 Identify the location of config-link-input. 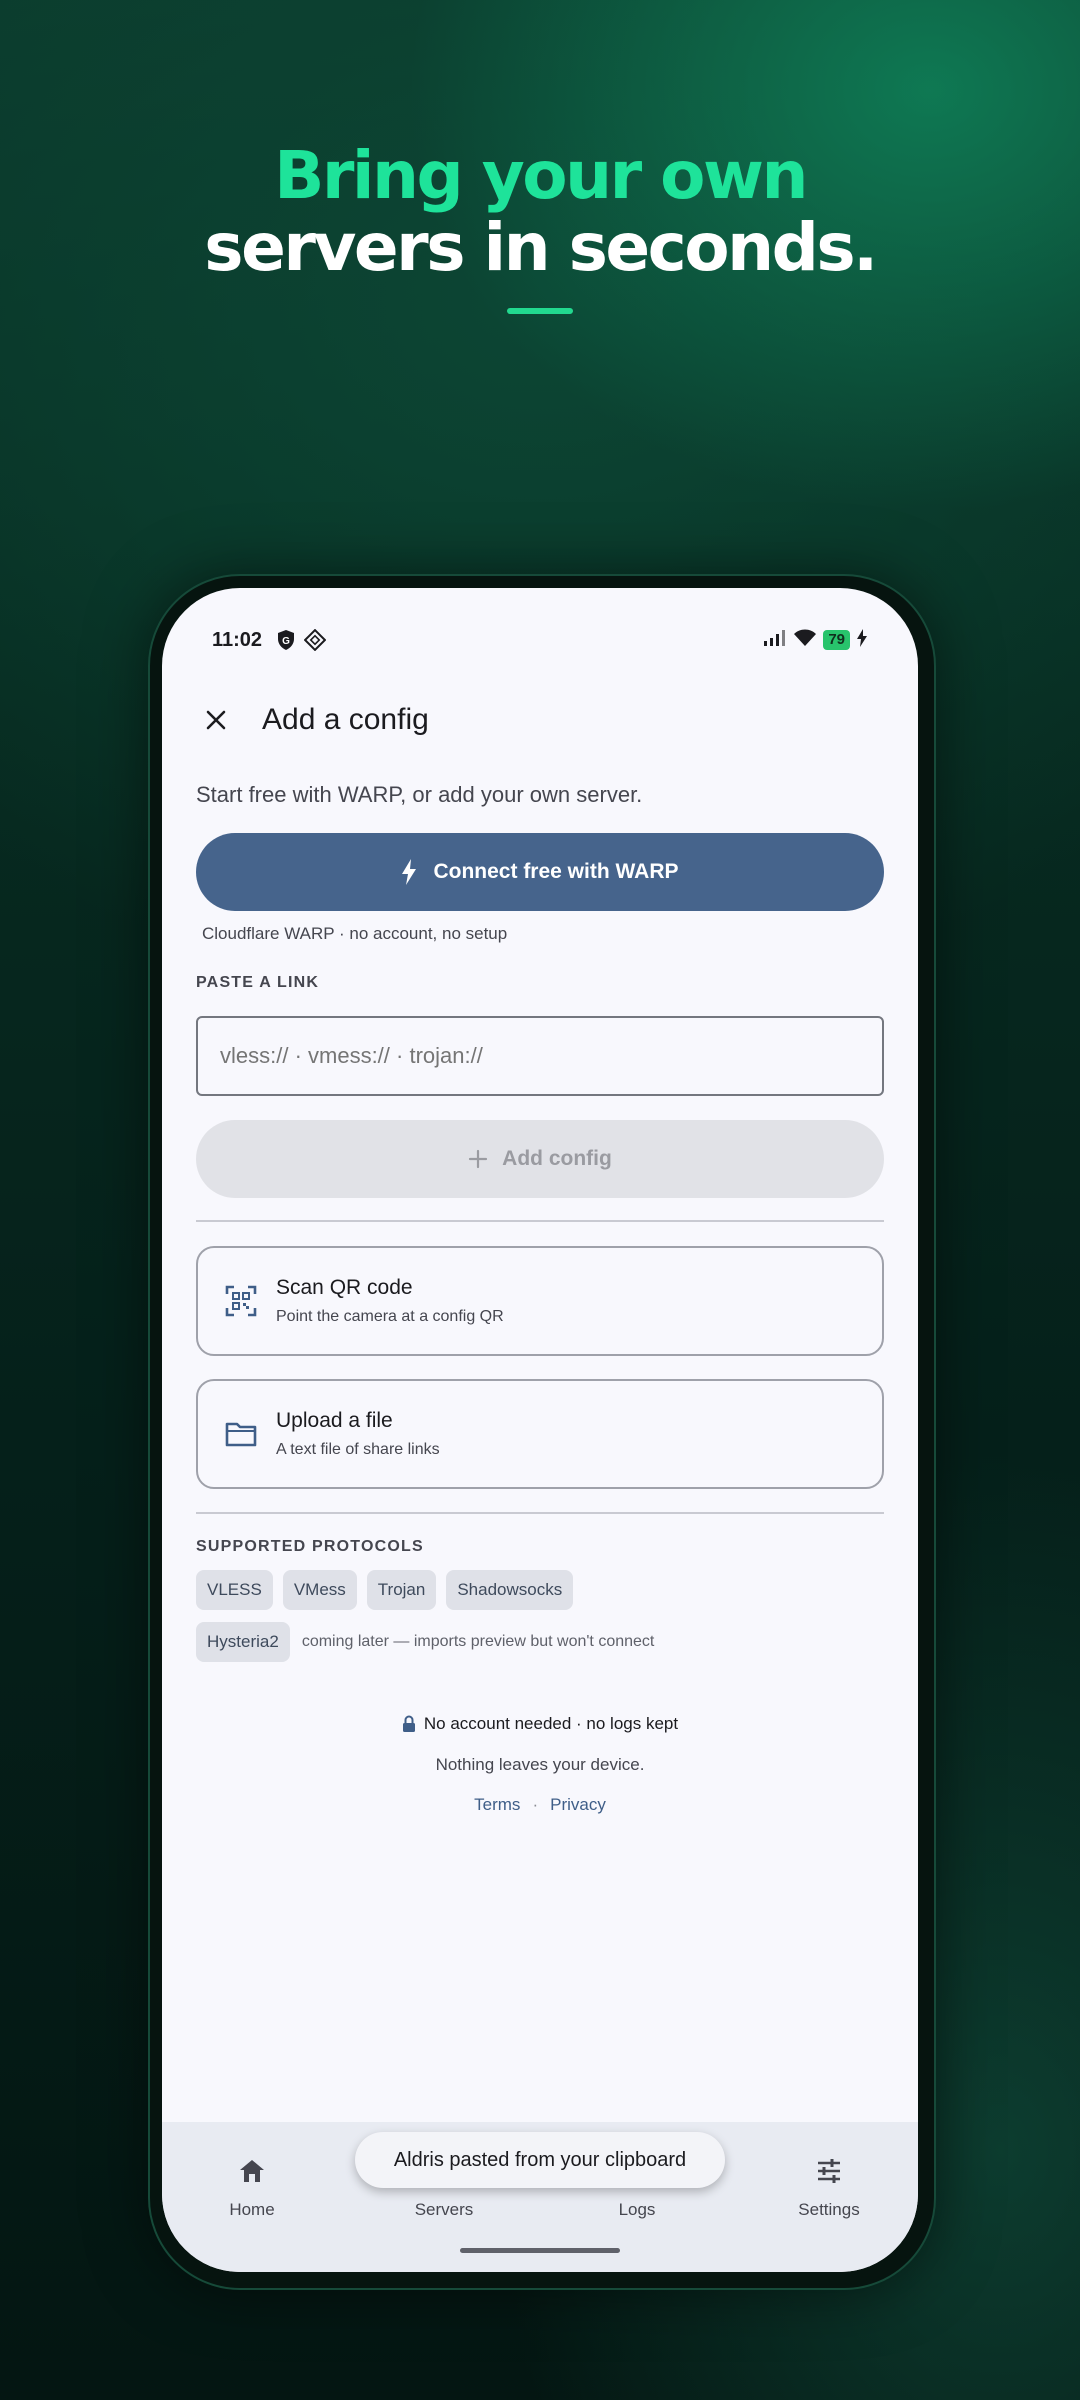
(540, 1056).